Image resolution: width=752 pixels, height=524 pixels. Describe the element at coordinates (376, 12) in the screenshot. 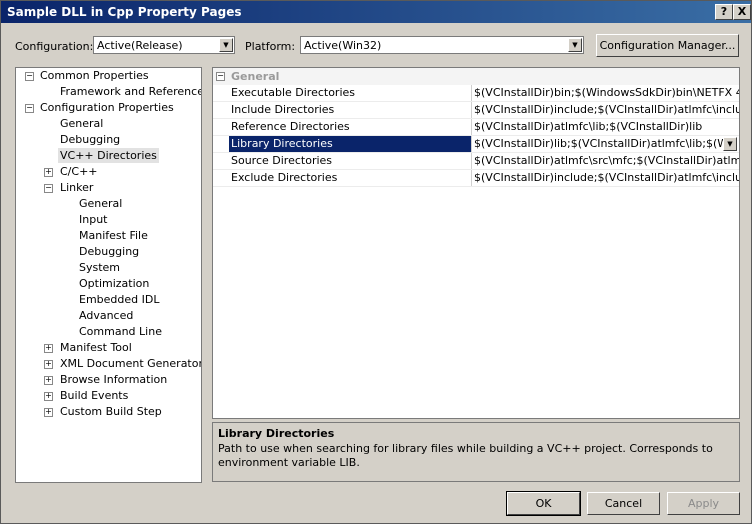

I see `title-bar: Sample DLL in Cpp Property Pages ? X` at that location.